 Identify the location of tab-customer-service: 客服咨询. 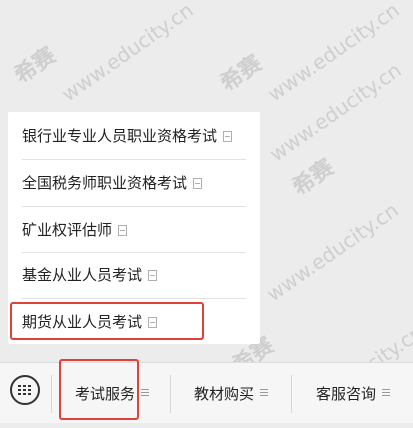
(353, 393).